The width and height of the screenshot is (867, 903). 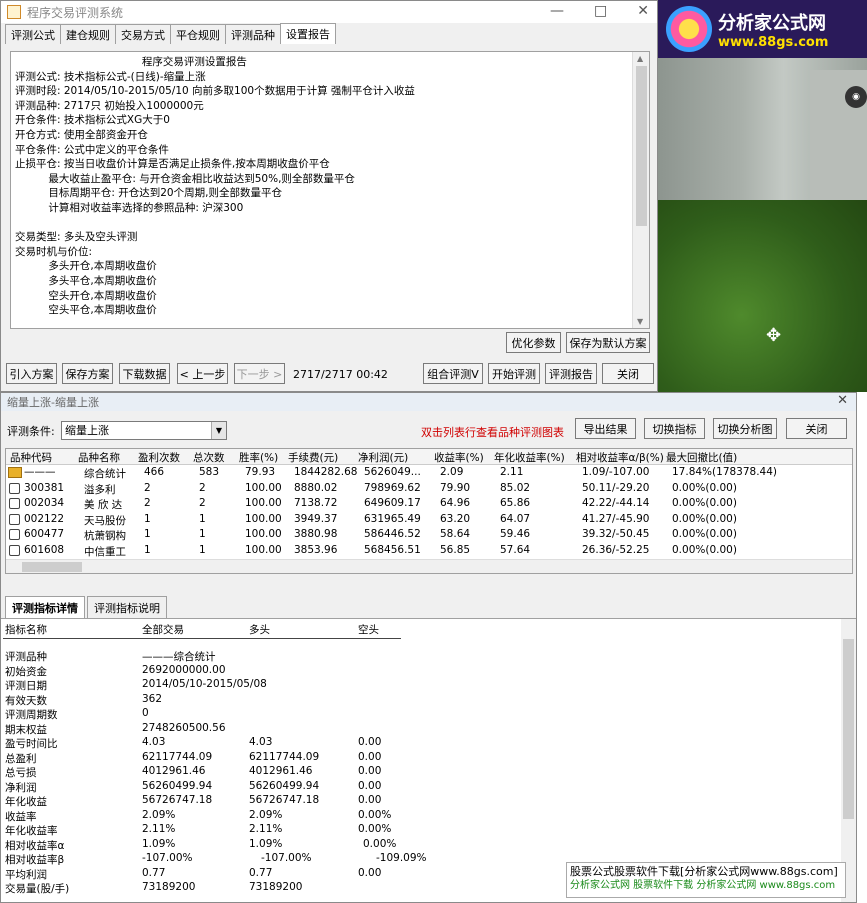 What do you see at coordinates (392, 487) in the screenshot?
I see `table-cell: 798969.62` at bounding box center [392, 487].